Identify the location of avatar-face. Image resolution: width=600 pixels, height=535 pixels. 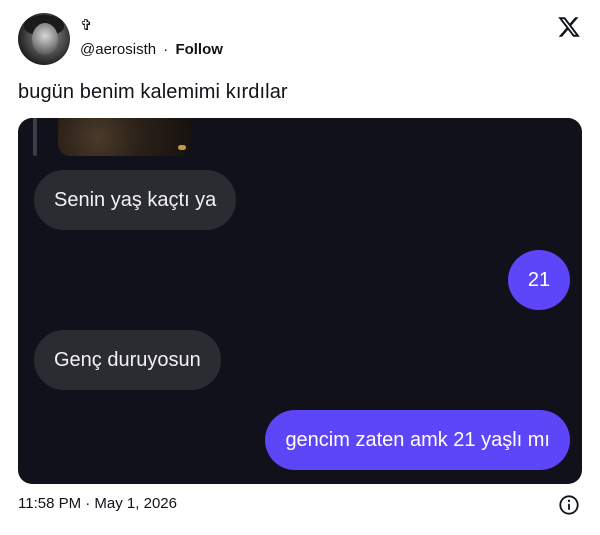
(45, 39).